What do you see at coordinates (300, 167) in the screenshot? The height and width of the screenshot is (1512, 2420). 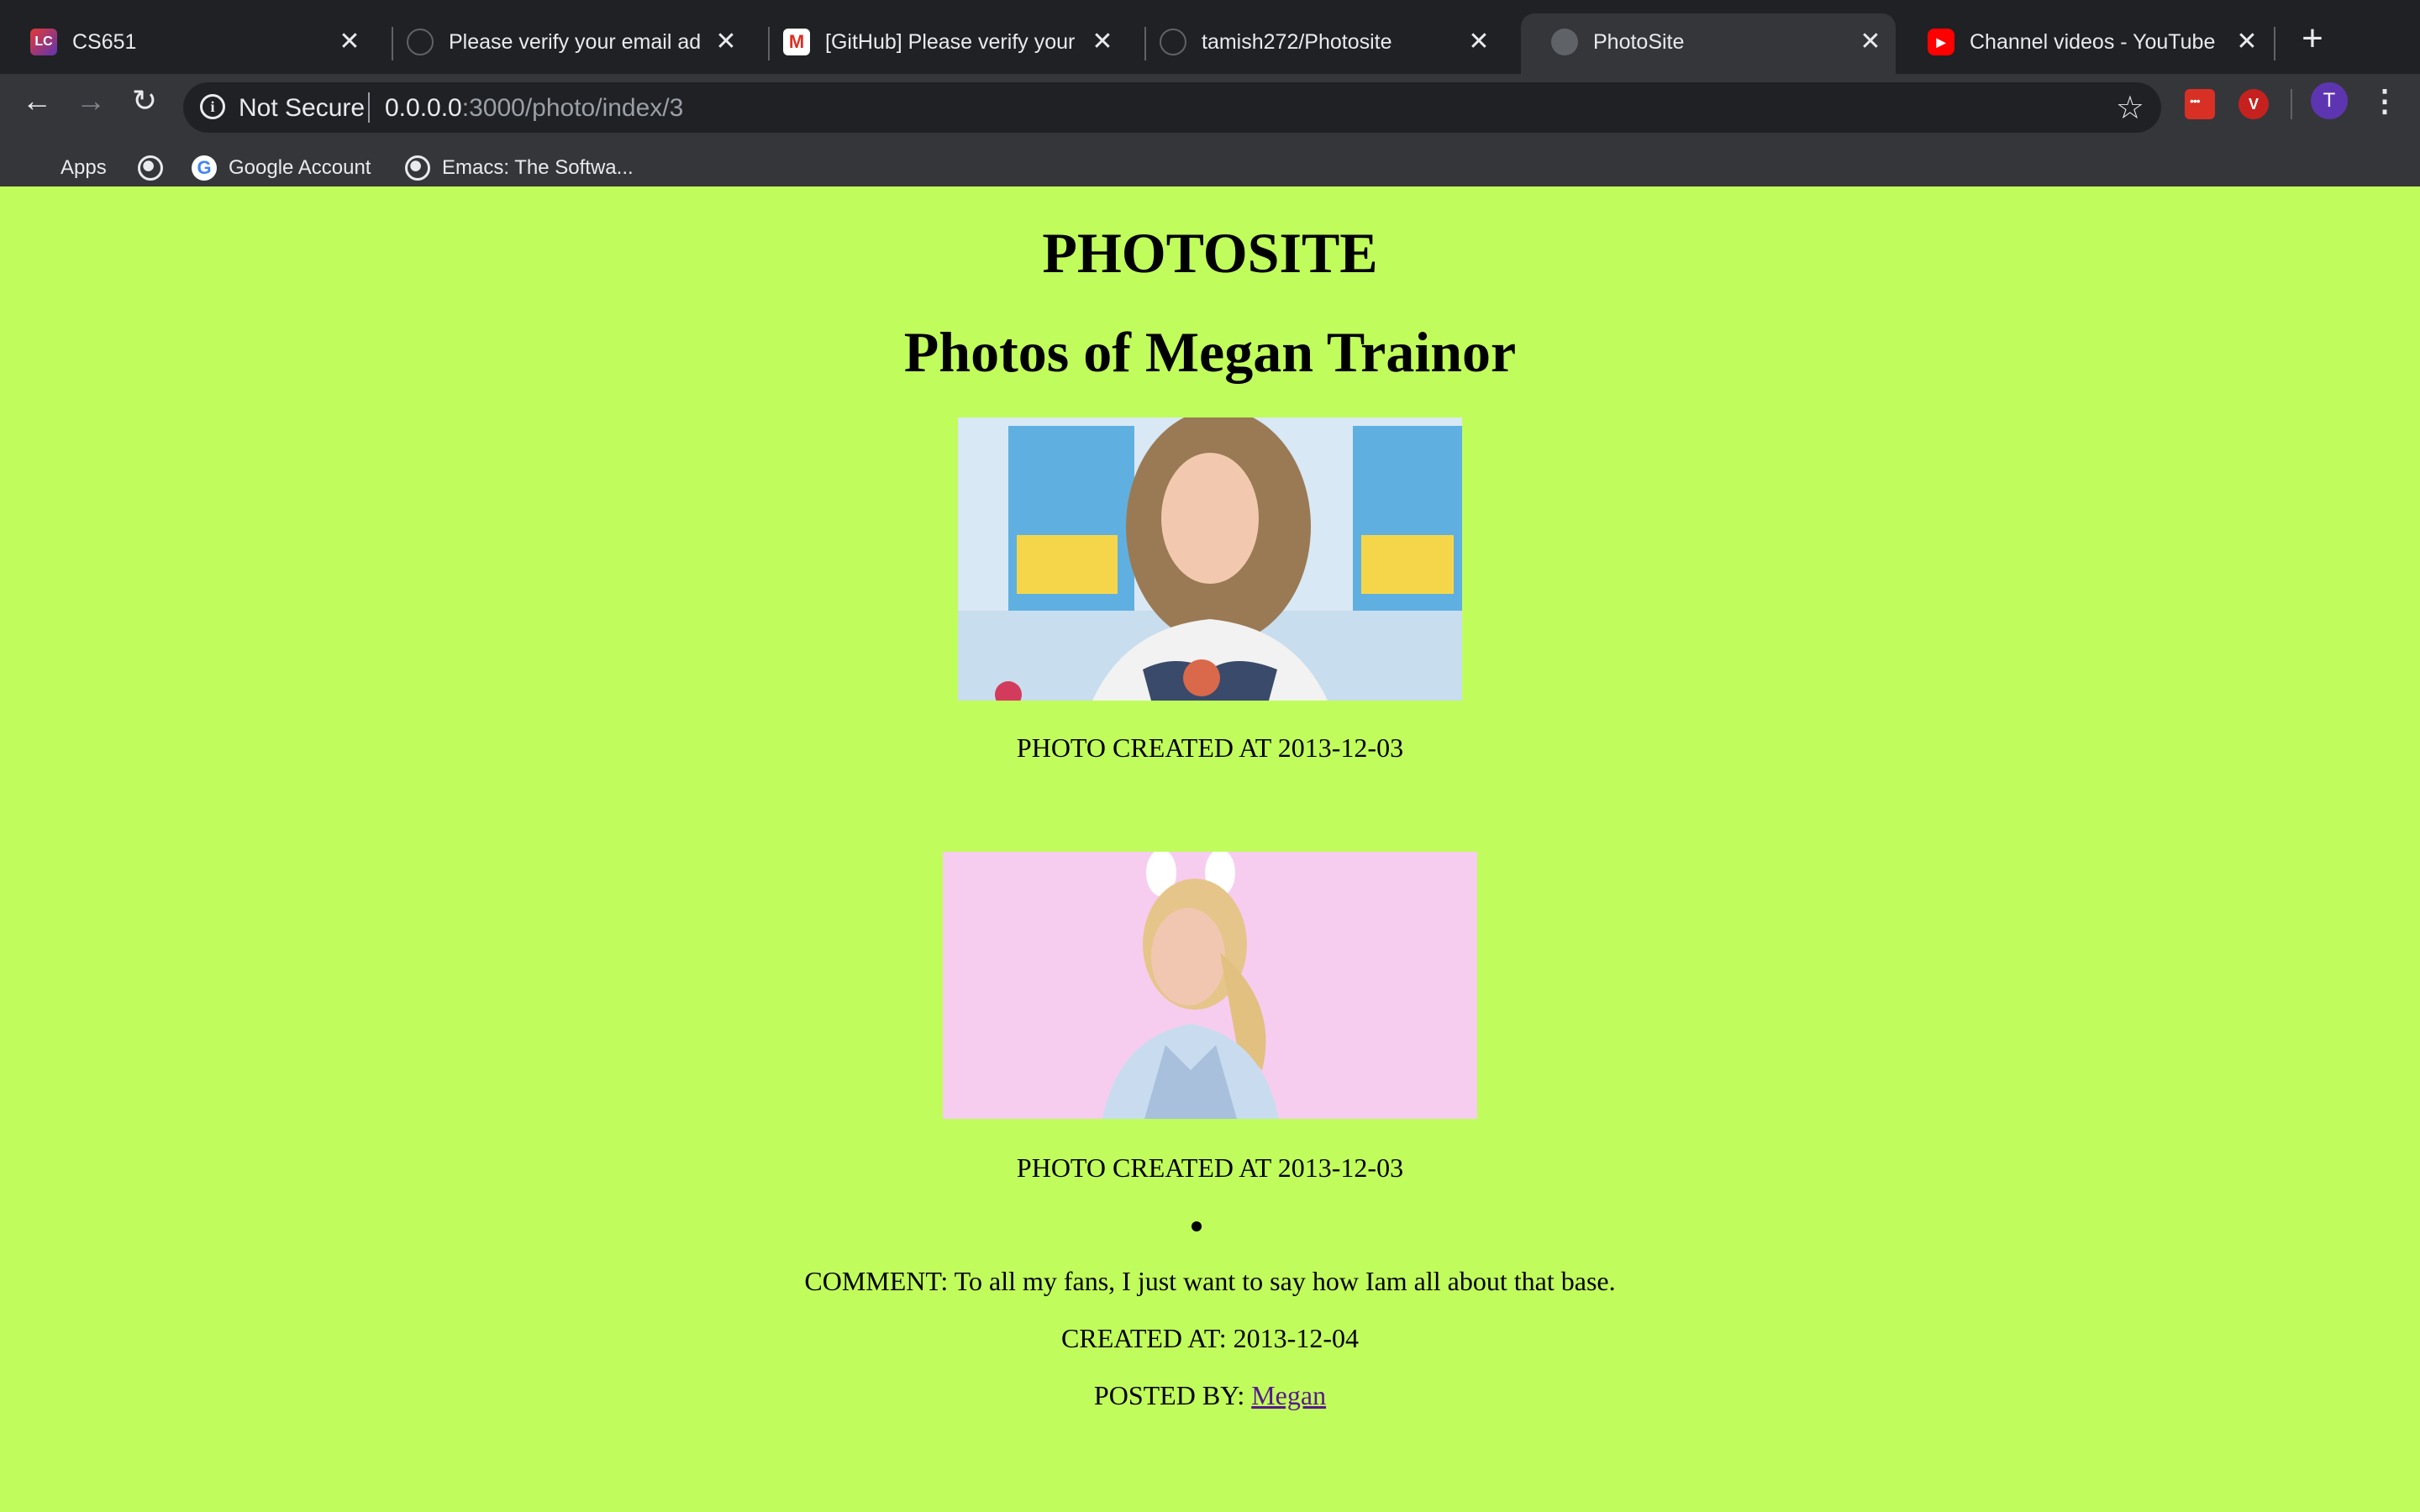 I see `bookmark-label: Google Account` at bounding box center [300, 167].